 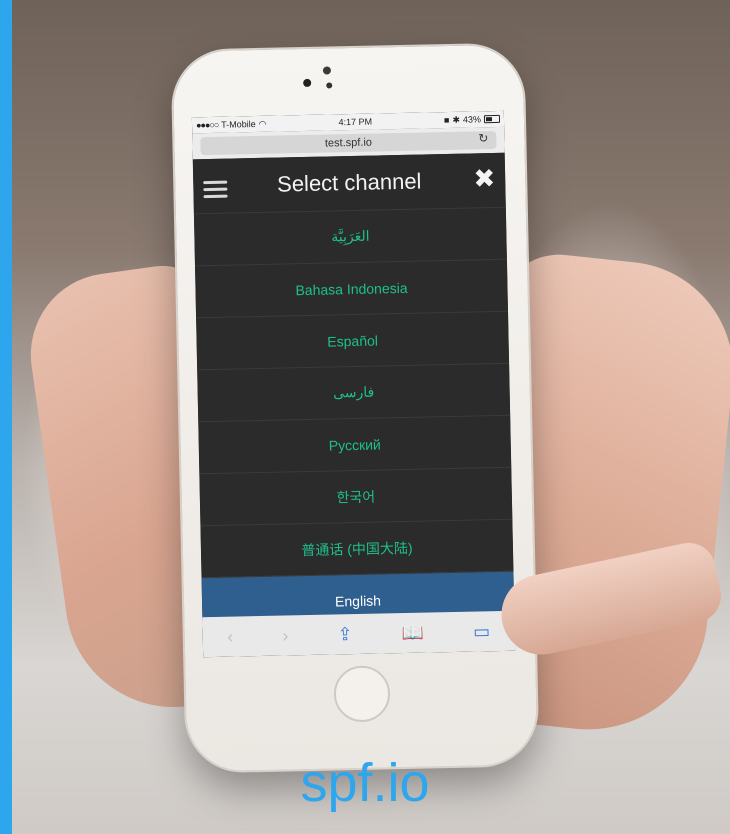 I want to click on channel-item-russian: Русский, so click(x=355, y=444).